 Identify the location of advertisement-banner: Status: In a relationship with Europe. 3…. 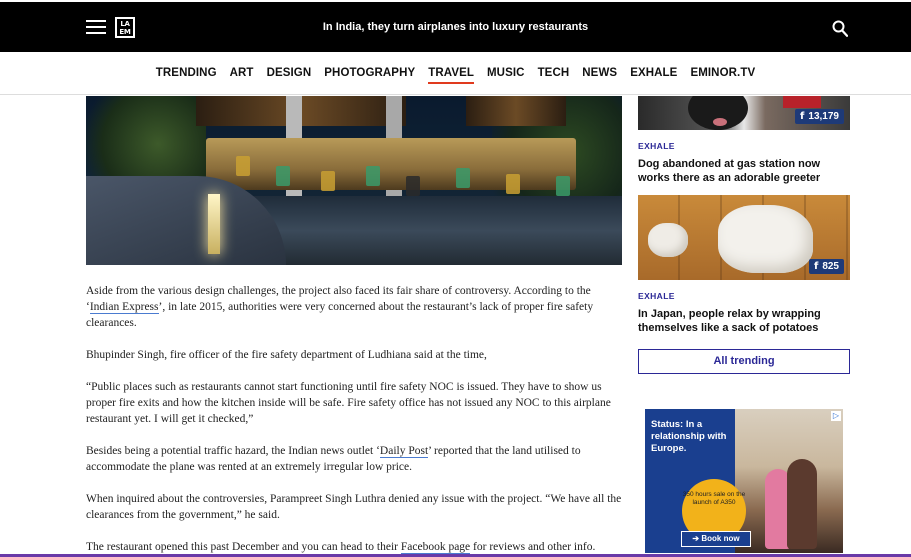
(744, 481).